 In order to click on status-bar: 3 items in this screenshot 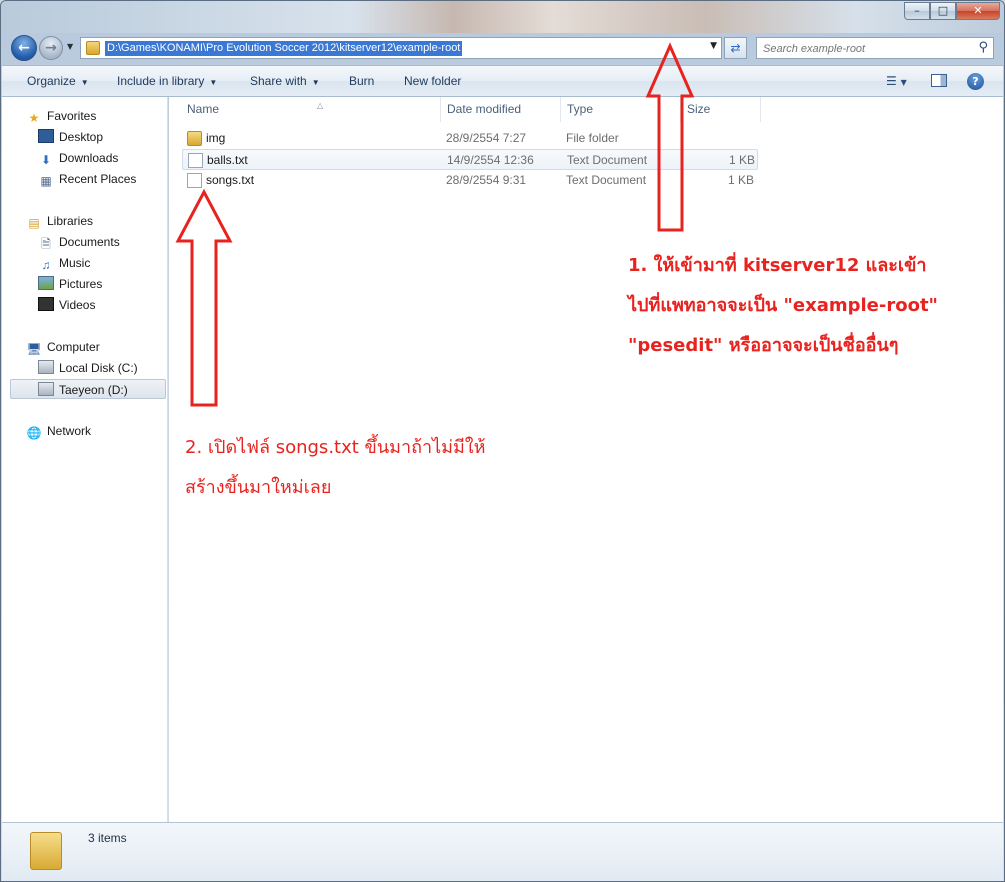, I will do `click(502, 851)`.